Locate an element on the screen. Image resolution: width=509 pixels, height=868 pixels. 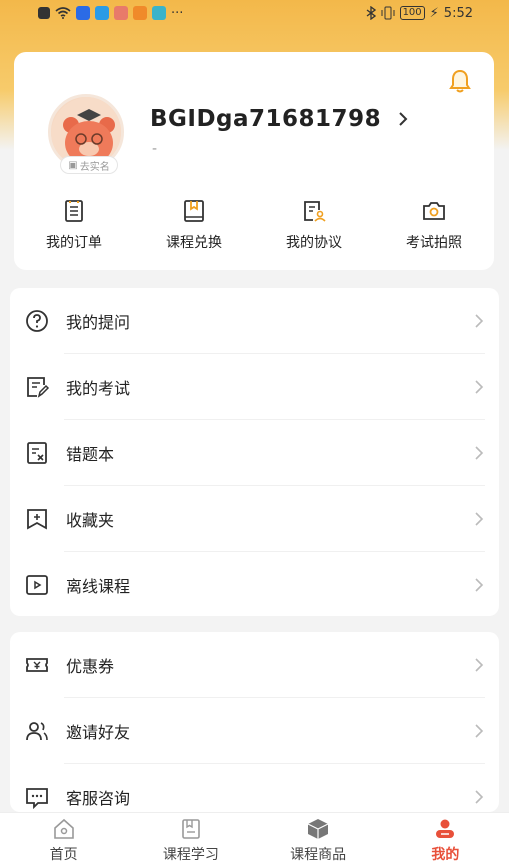
question-icon is located at coordinates (37, 321).